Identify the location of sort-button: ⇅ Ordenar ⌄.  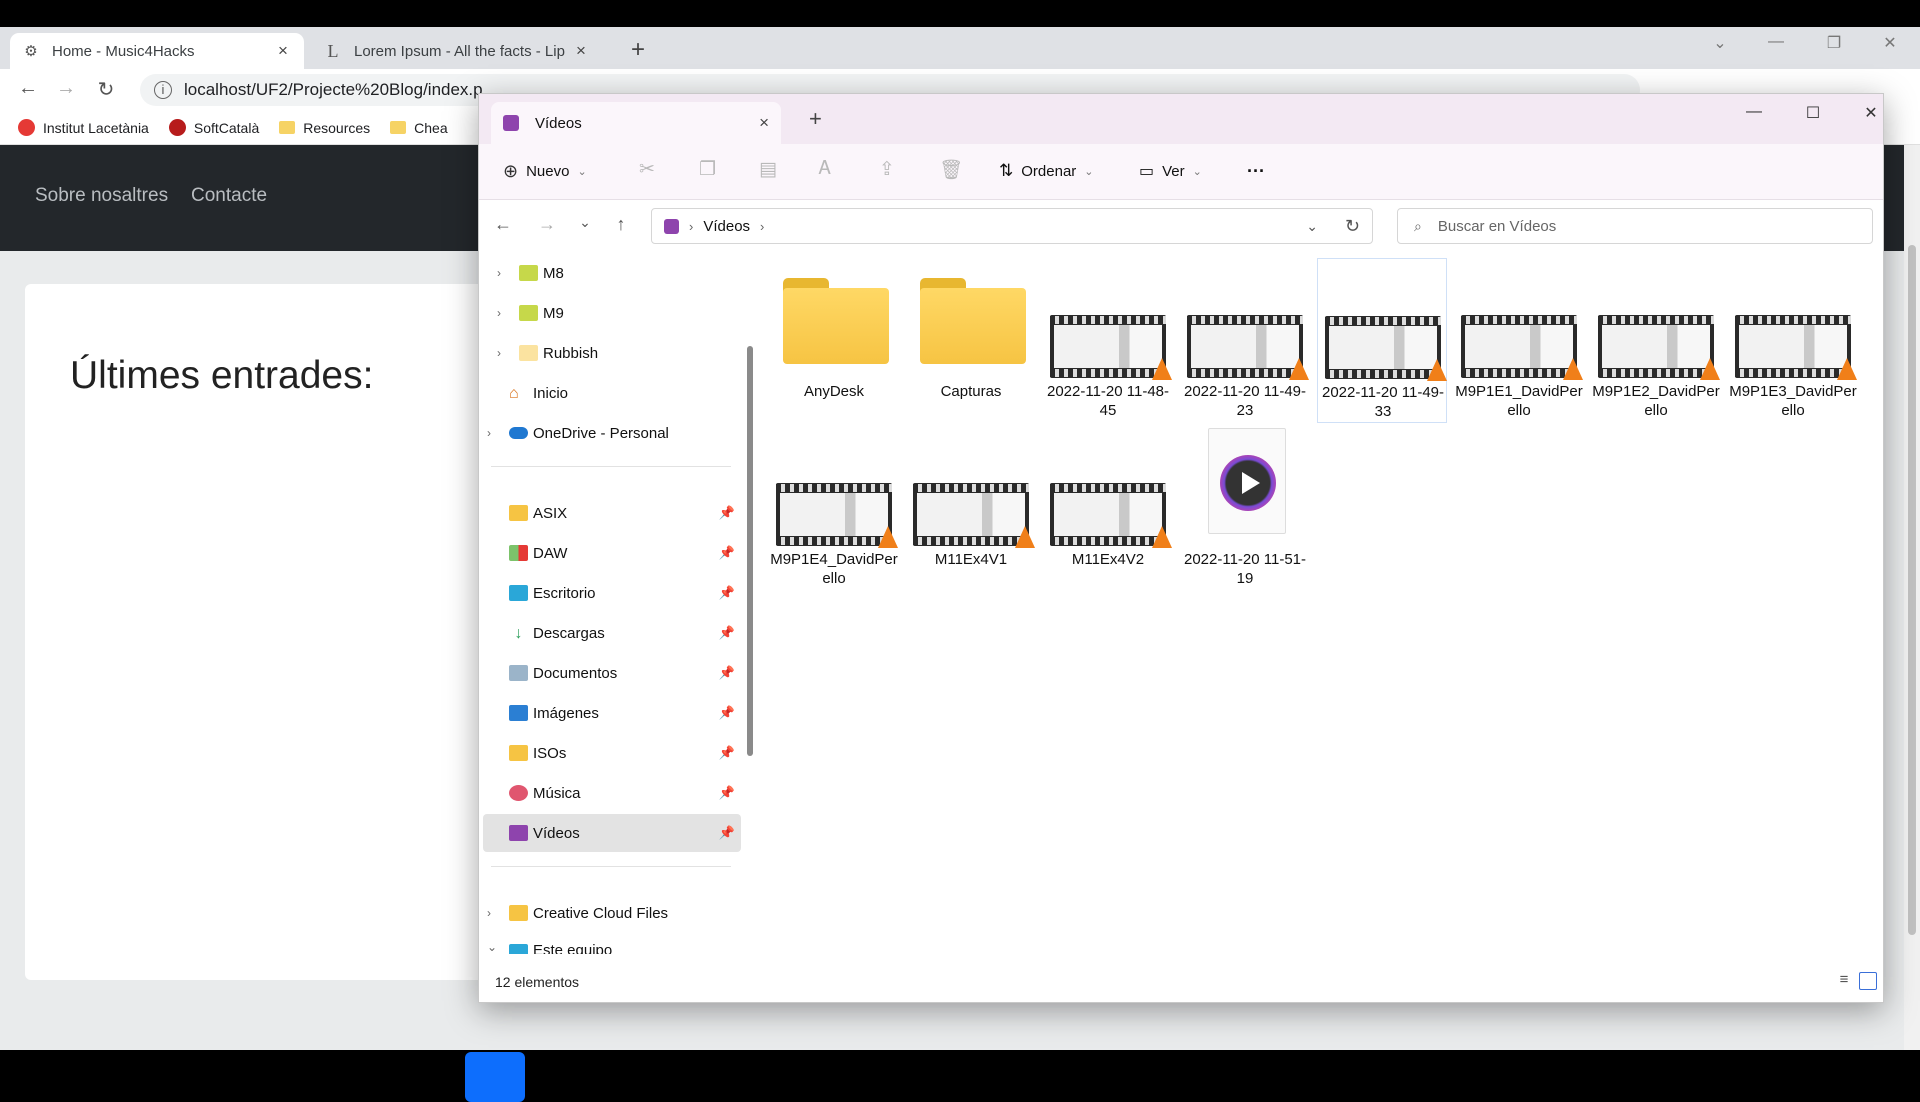
(1046, 171).